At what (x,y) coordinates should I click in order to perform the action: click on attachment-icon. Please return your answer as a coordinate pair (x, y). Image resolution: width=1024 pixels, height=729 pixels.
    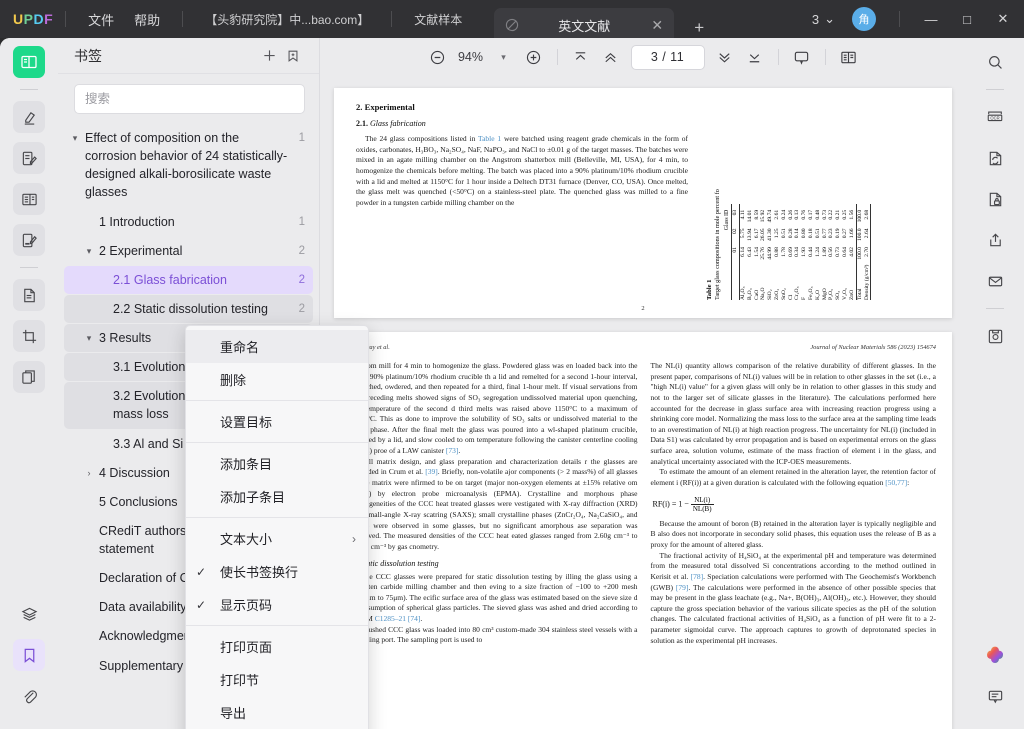
    Looking at the image, I should click on (29, 696).